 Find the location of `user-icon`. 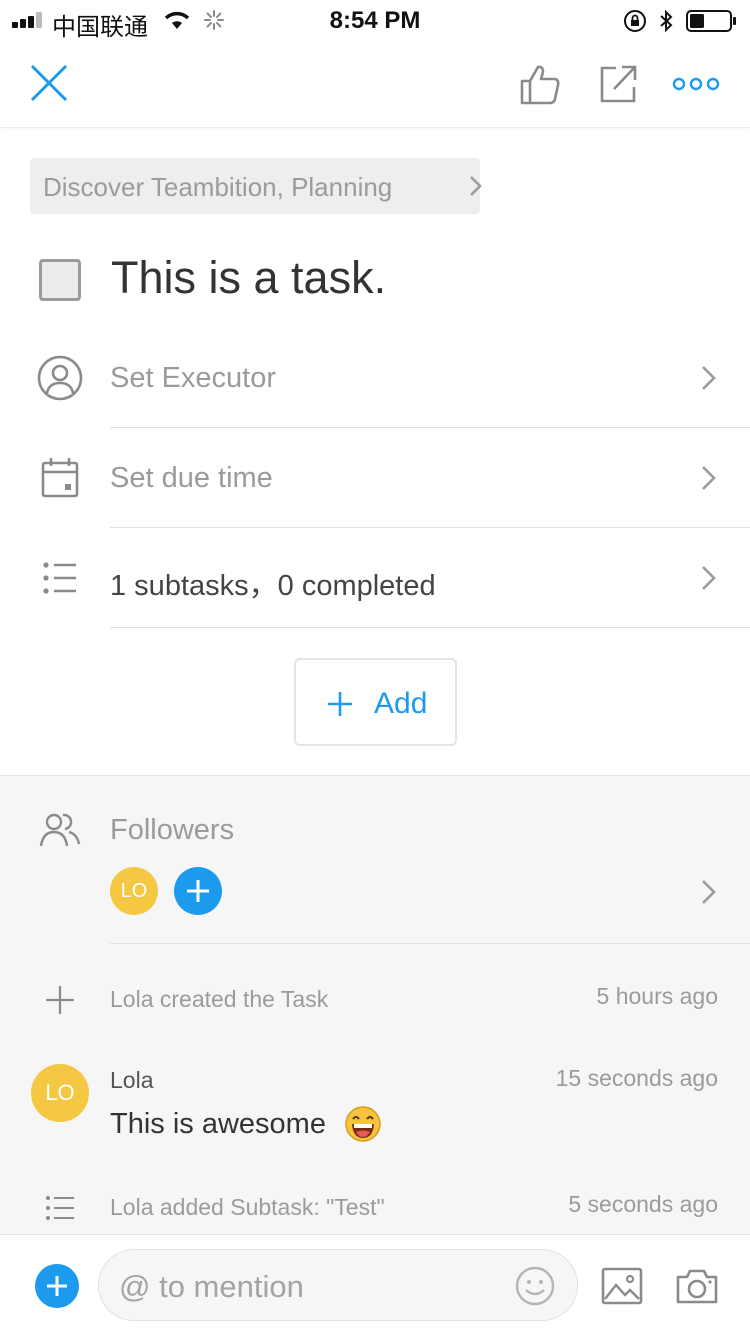

user-icon is located at coordinates (60, 378).